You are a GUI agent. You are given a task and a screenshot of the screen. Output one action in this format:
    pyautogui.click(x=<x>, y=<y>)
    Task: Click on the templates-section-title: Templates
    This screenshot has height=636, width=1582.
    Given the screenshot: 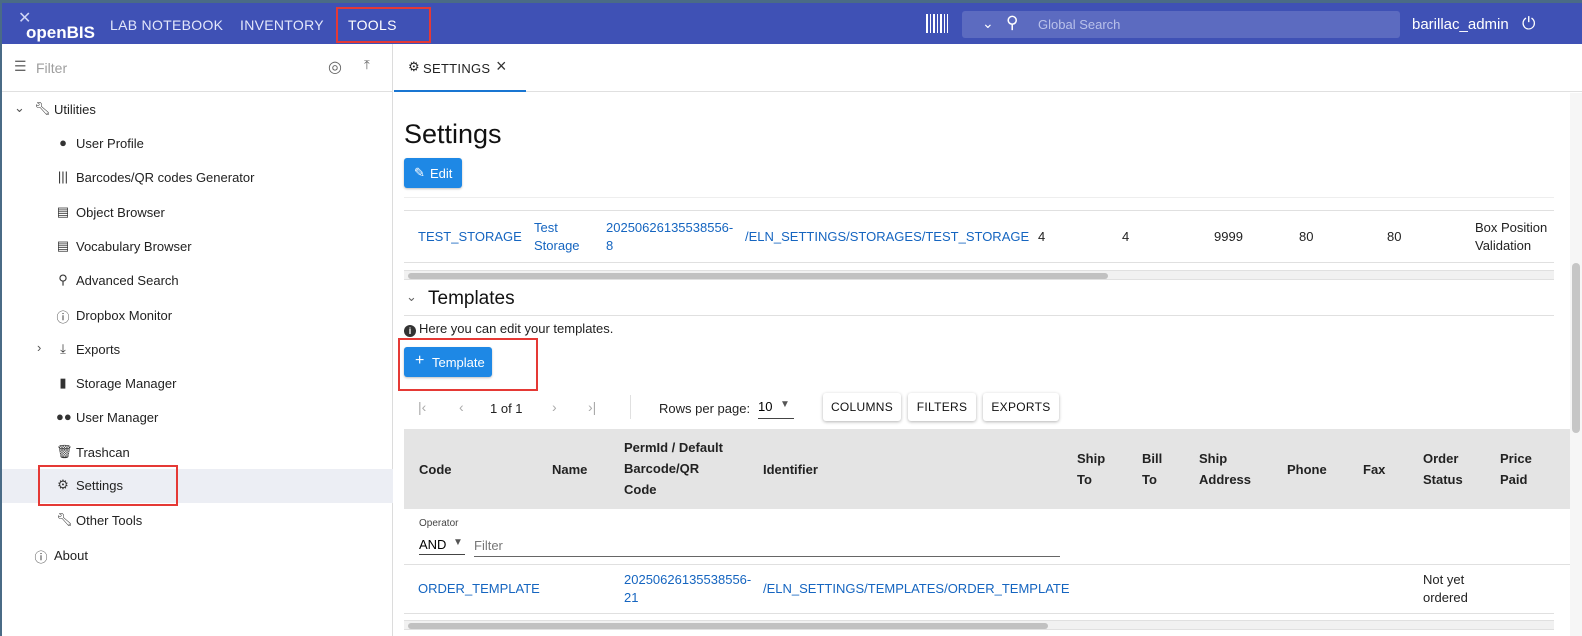 What is the action you would take?
    pyautogui.click(x=471, y=298)
    